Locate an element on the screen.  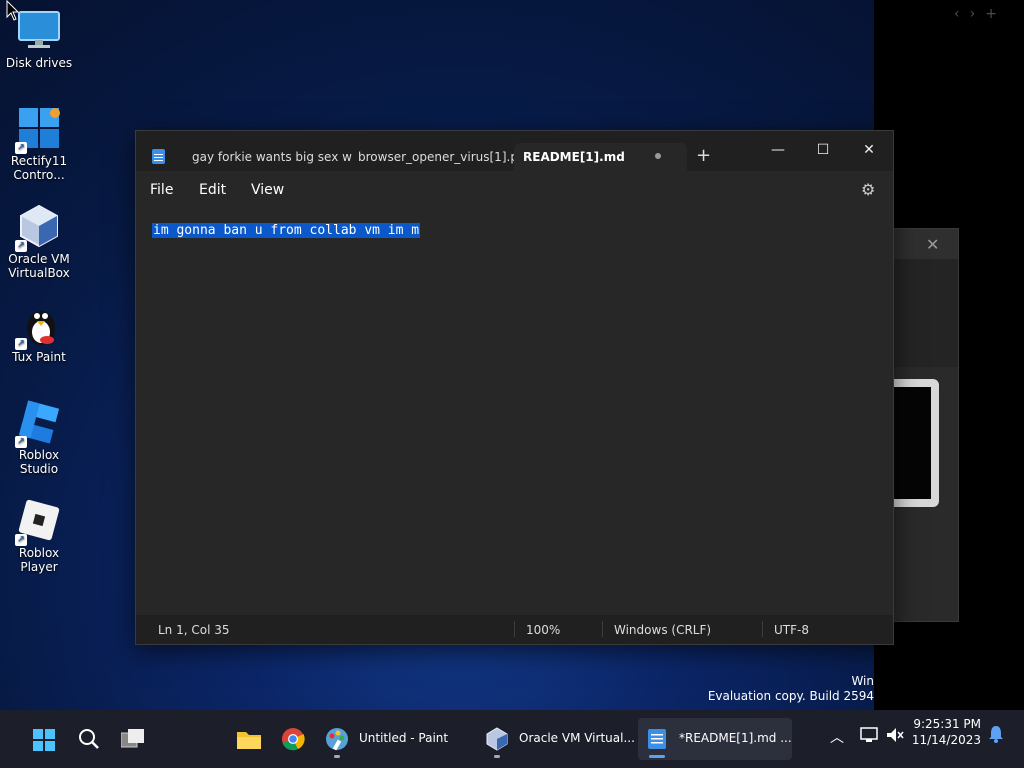
minimize-button: — is located at coordinates (778, 150).